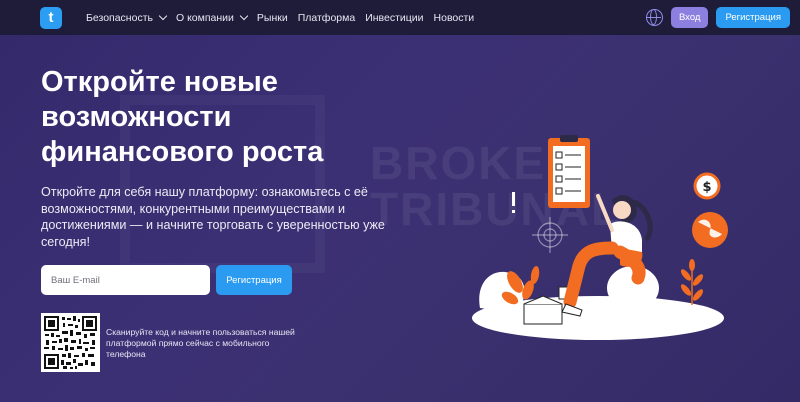 Image resolution: width=800 pixels, height=402 pixels. I want to click on nav-actions: Вход Регистрация, so click(717, 17).